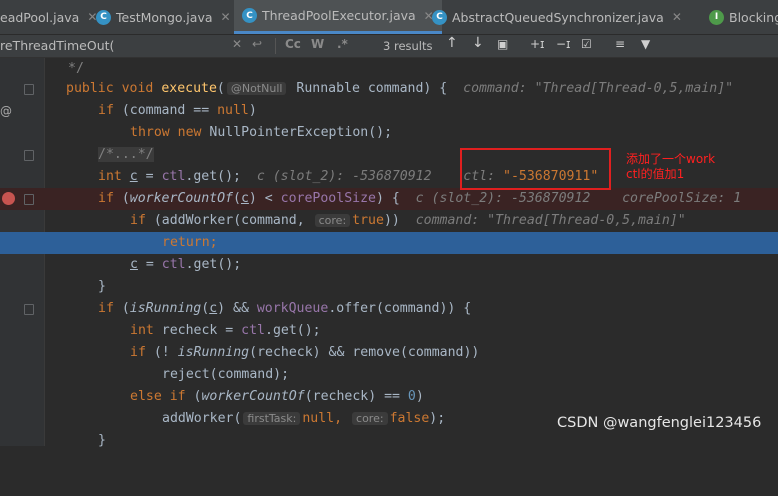 The height and width of the screenshot is (496, 778). Describe the element at coordinates (557, 17) in the screenshot. I see `tab-abstractqueuedsynchronizer: C AbstractQueuedSynchronizer.java ✕` at that location.